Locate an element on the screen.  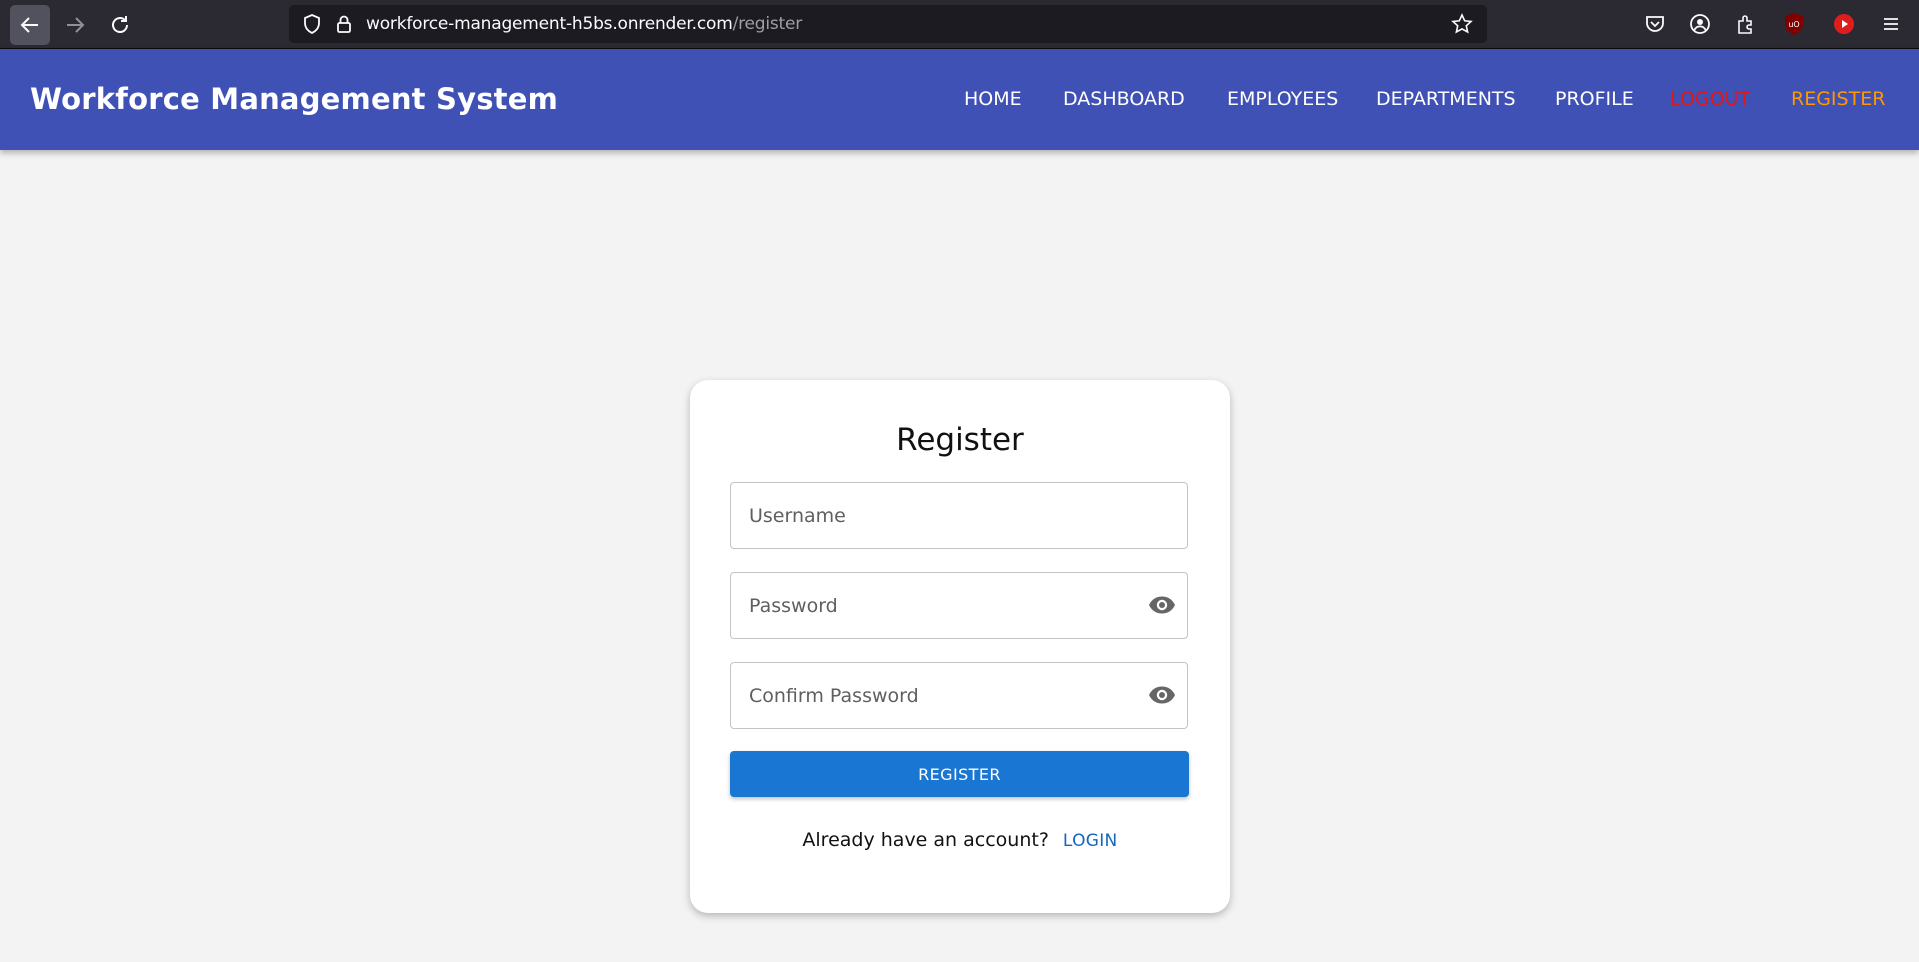
password-field is located at coordinates (959, 605).